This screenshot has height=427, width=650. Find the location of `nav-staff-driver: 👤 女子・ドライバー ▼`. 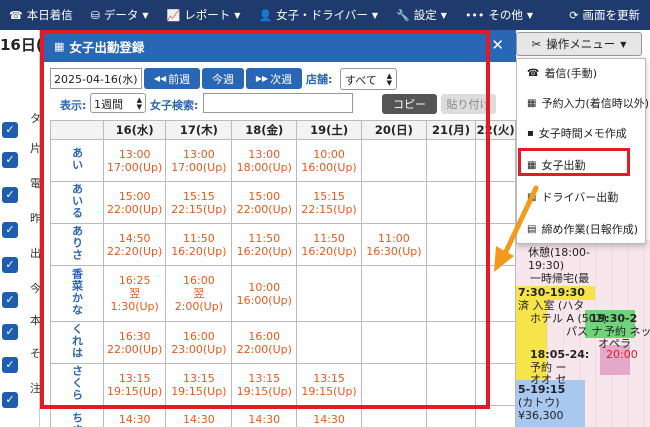

nav-staff-driver: 👤 女子・ドライバー ▼ is located at coordinates (318, 15).